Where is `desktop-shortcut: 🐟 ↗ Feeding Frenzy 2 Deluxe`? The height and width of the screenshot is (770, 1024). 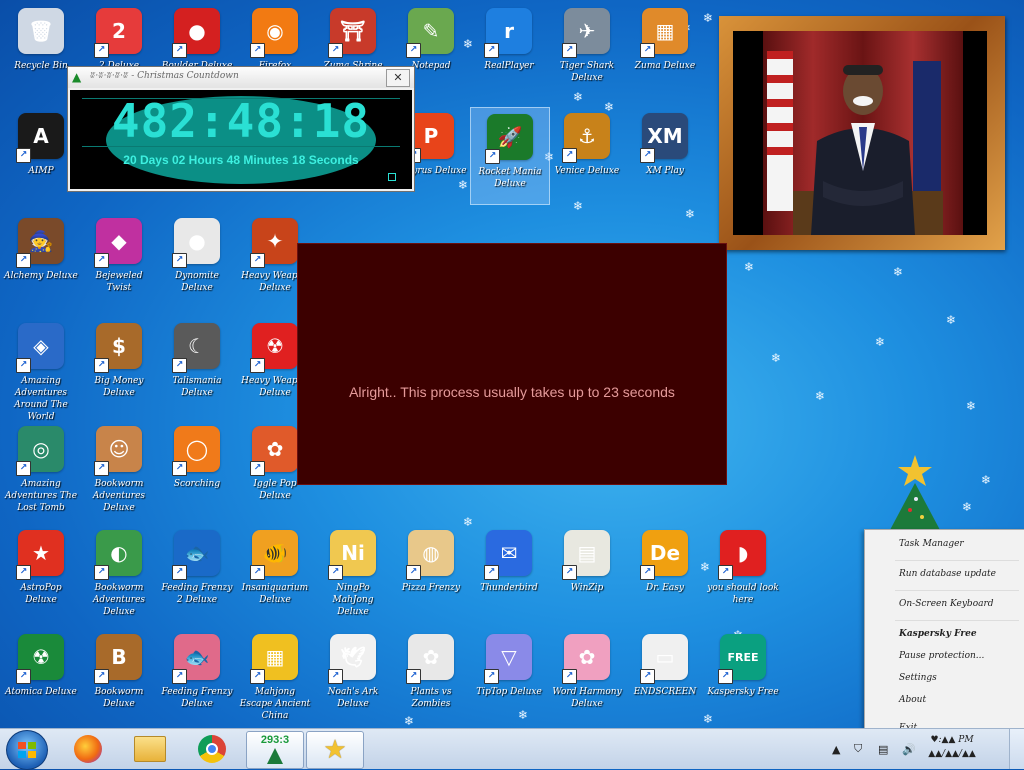 desktop-shortcut: 🐟 ↗ Feeding Frenzy 2 Deluxe is located at coordinates (197, 572).